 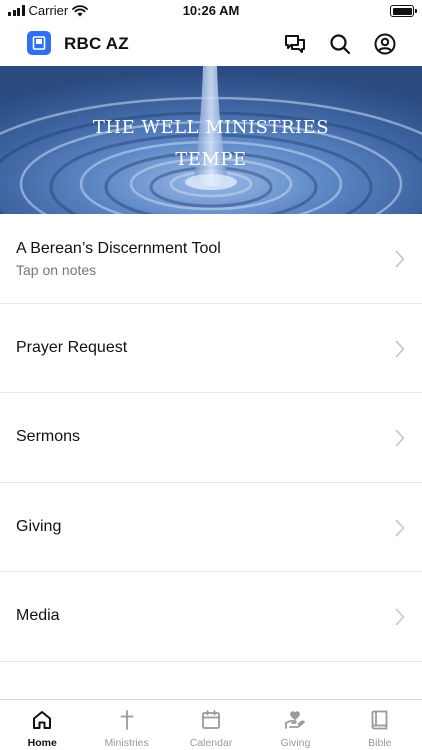 What do you see at coordinates (211, 259) in the screenshot?
I see `list-item-discernment-tool: A Berean’s Discernment Tool Tap on notes` at bounding box center [211, 259].